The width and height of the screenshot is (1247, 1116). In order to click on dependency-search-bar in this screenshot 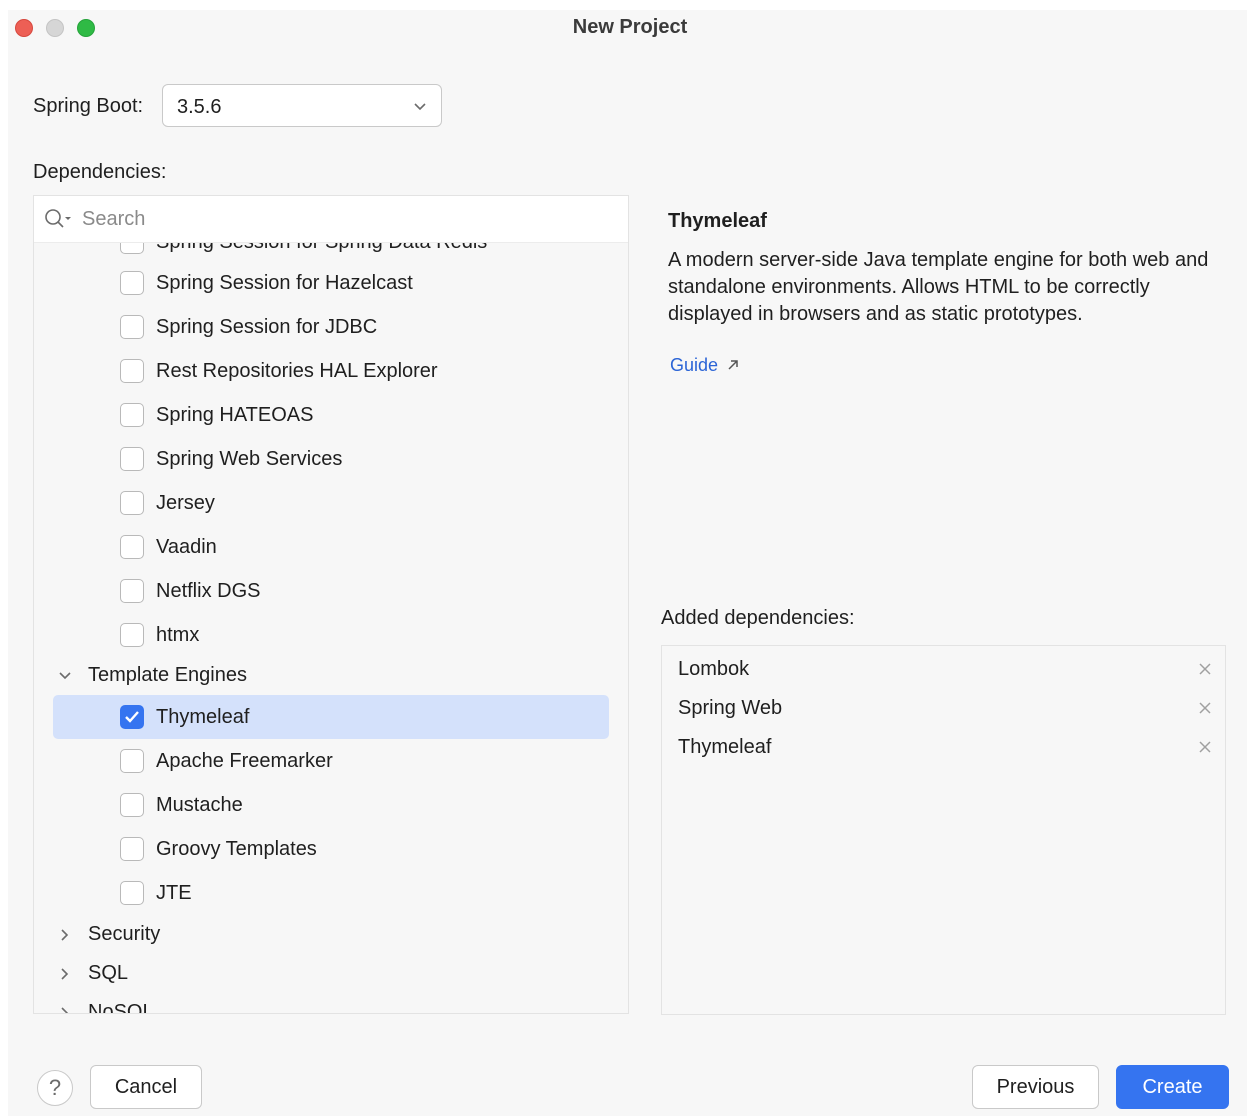, I will do `click(331, 219)`.